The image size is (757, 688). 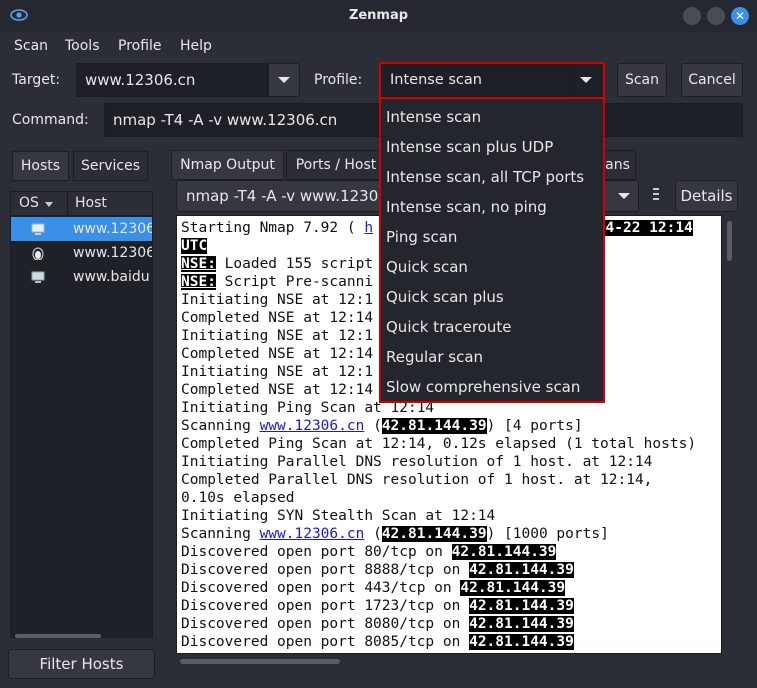 I want to click on output-line: NSE: Loaded 155 script, so click(x=277, y=264).